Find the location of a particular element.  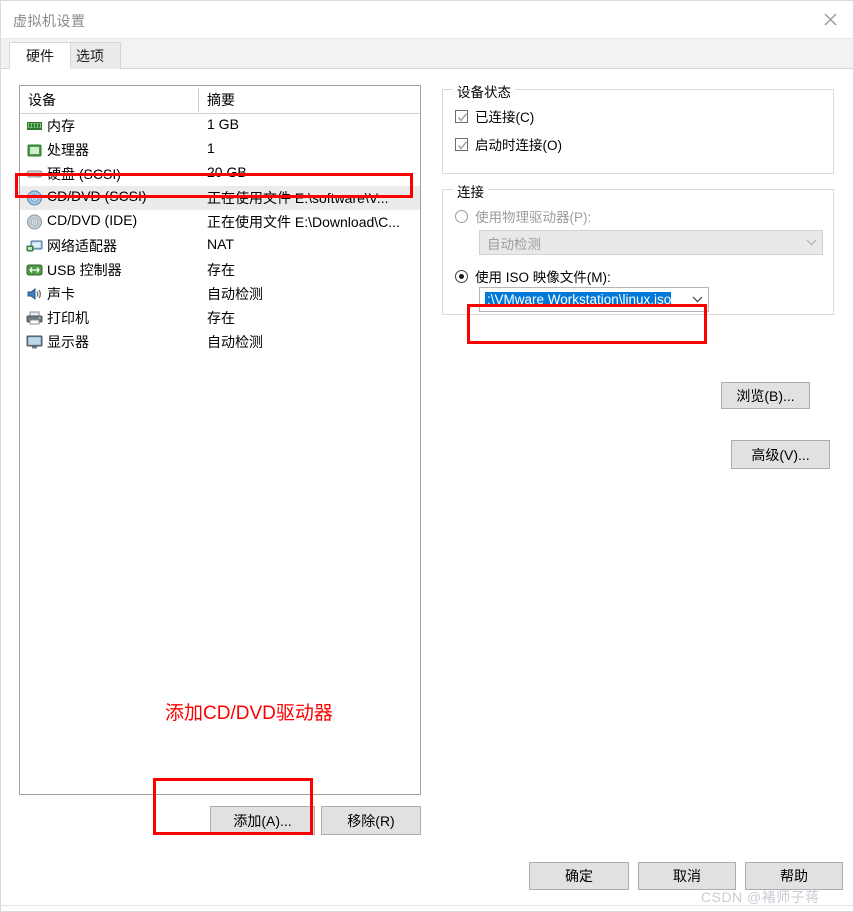

device-summary: NAT is located at coordinates (220, 244).